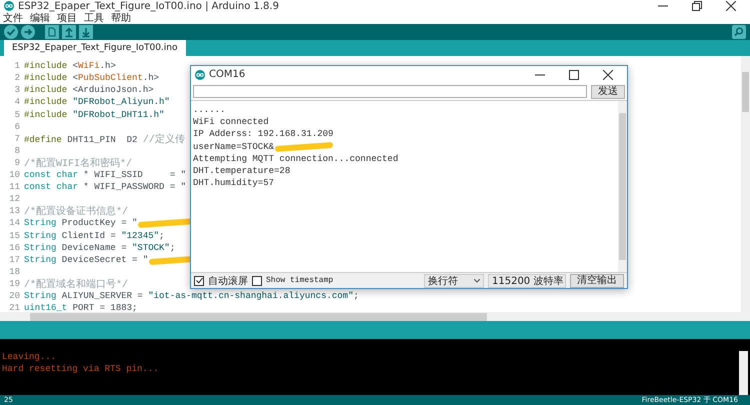  What do you see at coordinates (14, 295) in the screenshot?
I see `line-number: 20` at bounding box center [14, 295].